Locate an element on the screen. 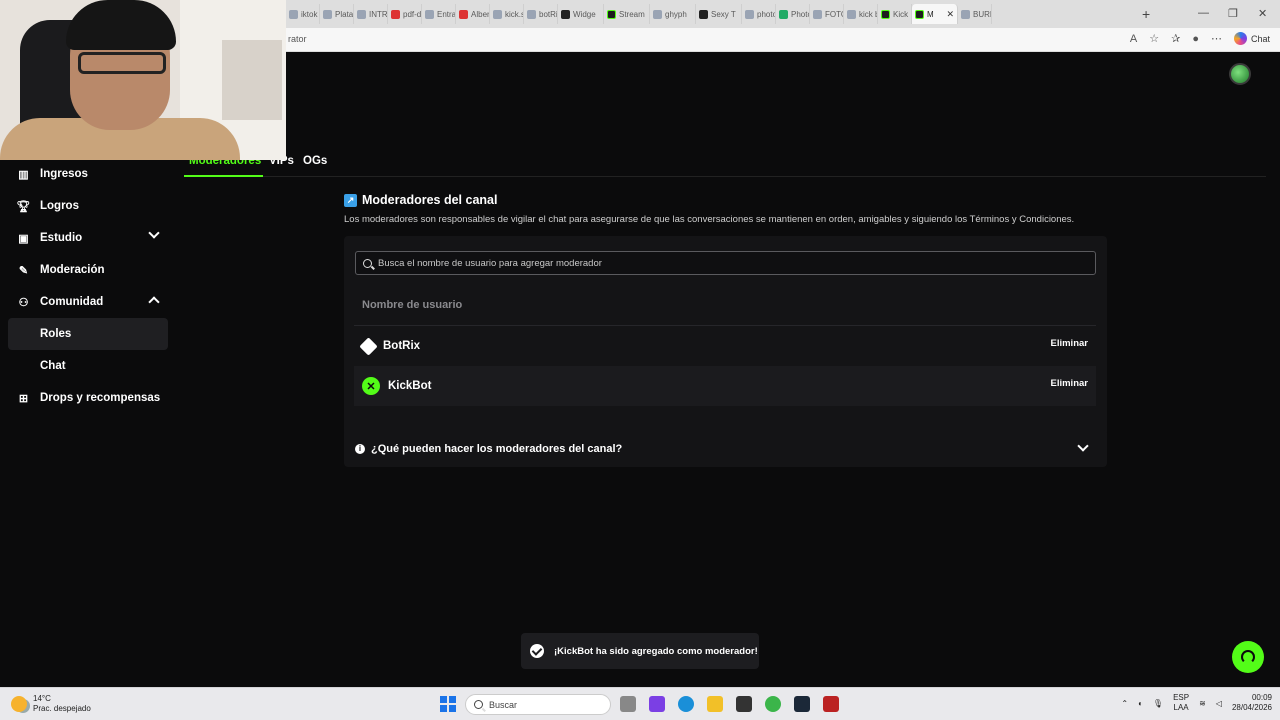 The width and height of the screenshot is (1280, 720). language-indicator: ESP LAA is located at coordinates (1181, 703).